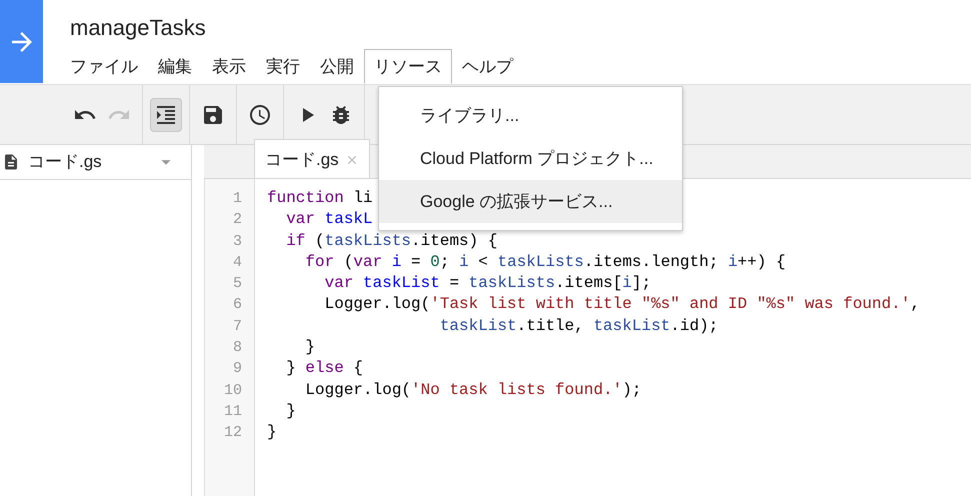 The height and width of the screenshot is (496, 971). I want to click on line-number: 1, so click(237, 199).